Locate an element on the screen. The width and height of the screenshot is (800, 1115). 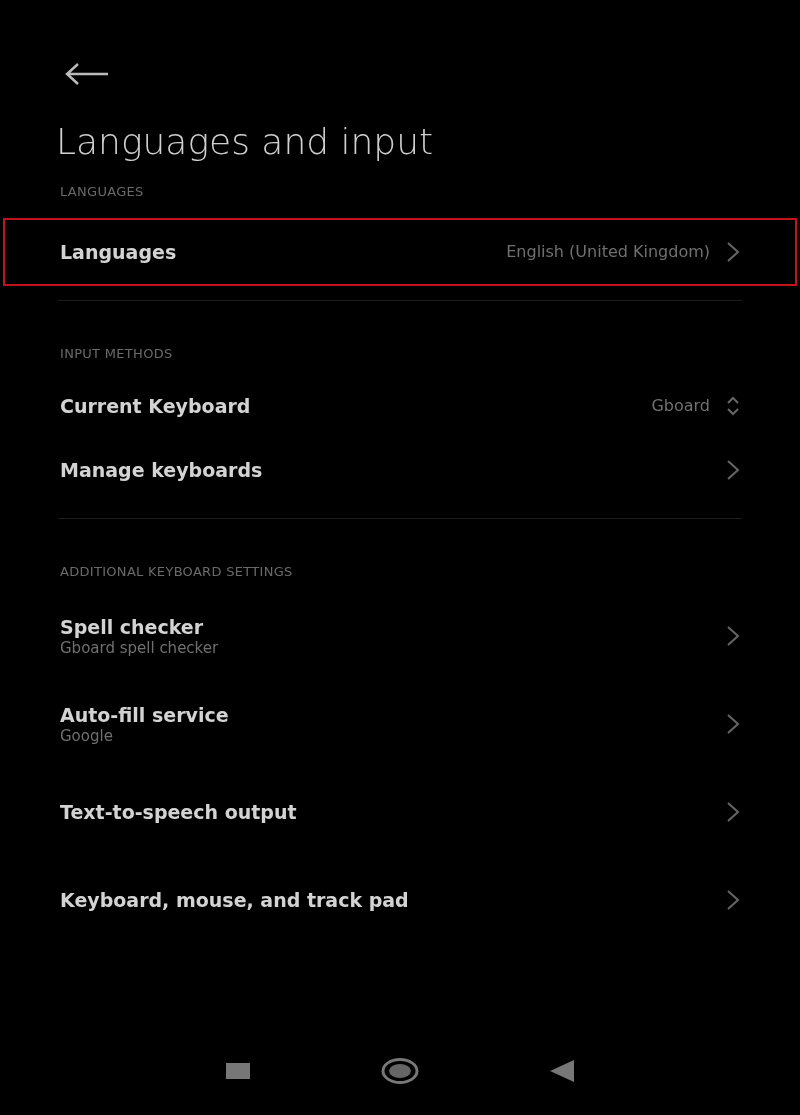
settings-row: Languages English (United Kingdom) is located at coordinates (400, 252).